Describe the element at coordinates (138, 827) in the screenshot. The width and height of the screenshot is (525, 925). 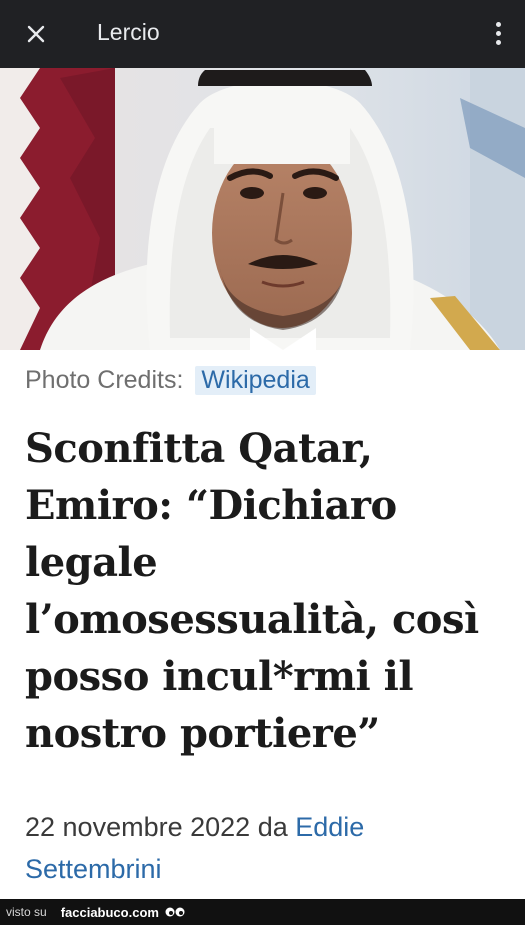
I see `article-date: 22 novembre 2022` at that location.